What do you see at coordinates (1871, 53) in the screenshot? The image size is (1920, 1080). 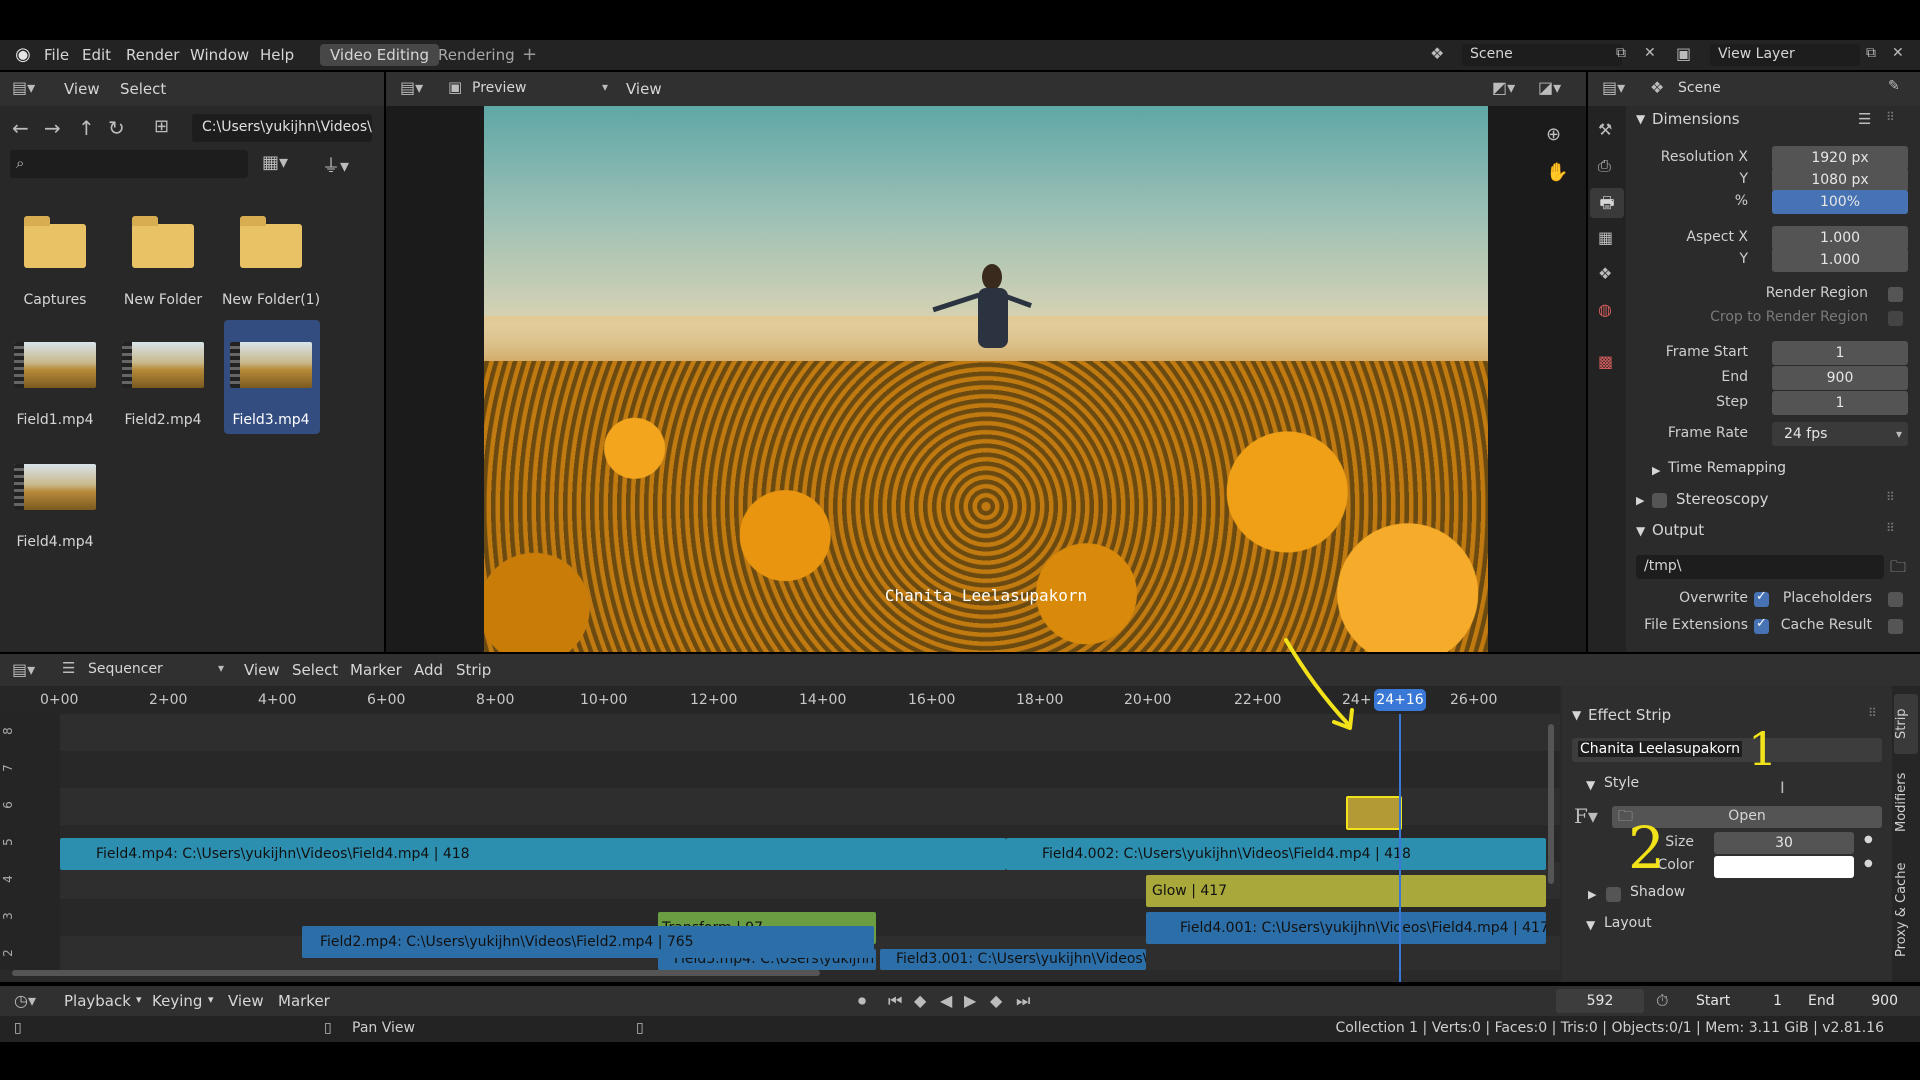 I see `new-view-layer-icon: ⧉` at bounding box center [1871, 53].